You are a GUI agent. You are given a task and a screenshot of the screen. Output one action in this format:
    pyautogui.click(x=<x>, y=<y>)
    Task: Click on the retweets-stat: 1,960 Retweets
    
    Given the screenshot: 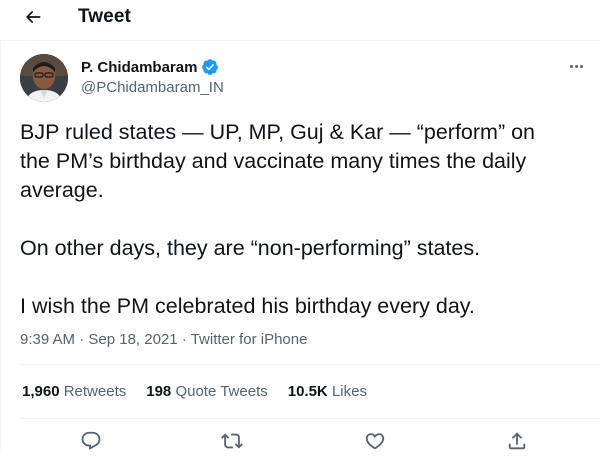 What is the action you would take?
    pyautogui.click(x=74, y=391)
    